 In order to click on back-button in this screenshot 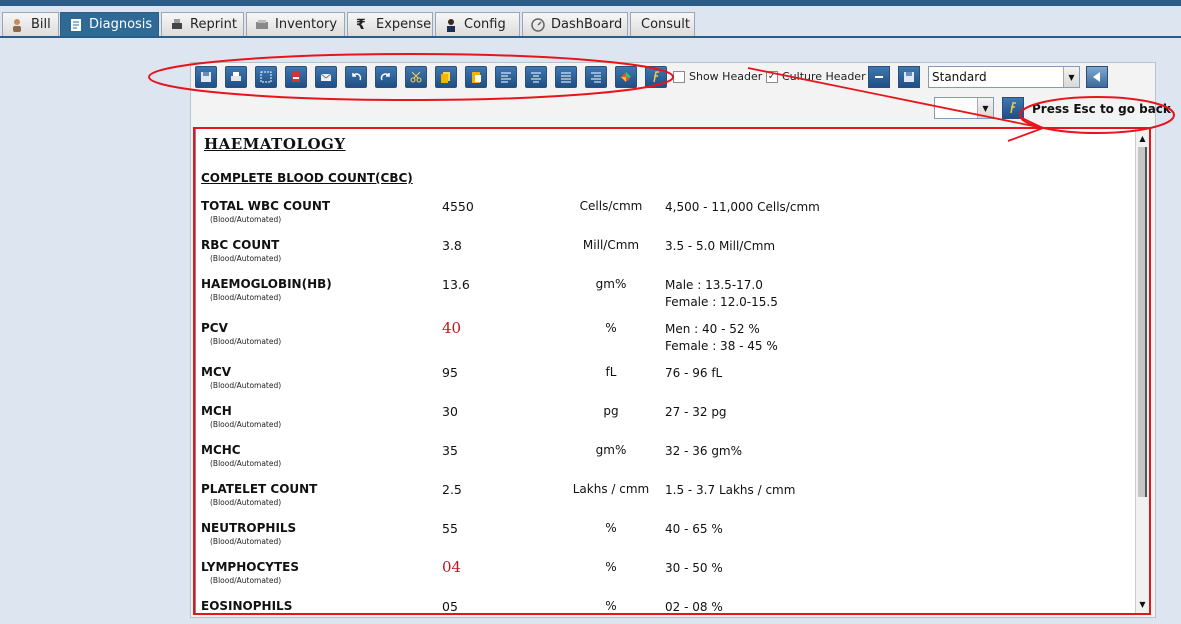, I will do `click(1097, 77)`.